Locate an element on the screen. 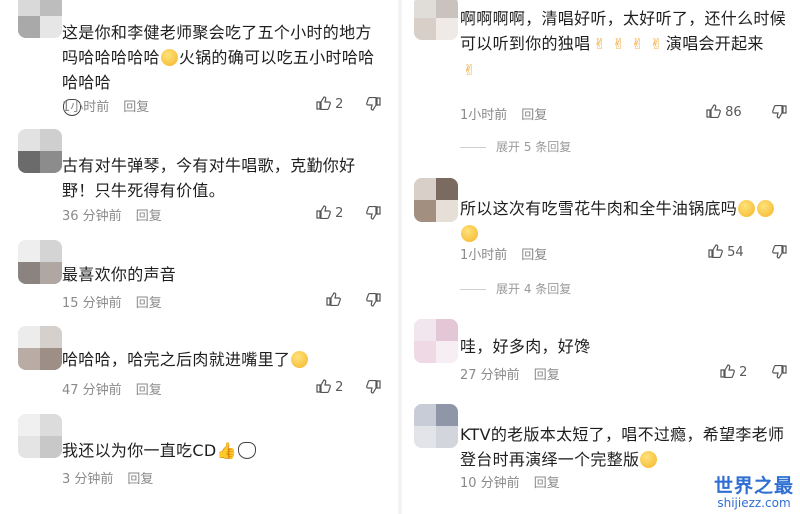 This screenshot has width=800, height=514. comment-item: 古有对牛弹琴，今有对牛唱歌，克勤你好野！只牛死得有价值。 36 分钟前 回复 2 is located at coordinates (200, 177).